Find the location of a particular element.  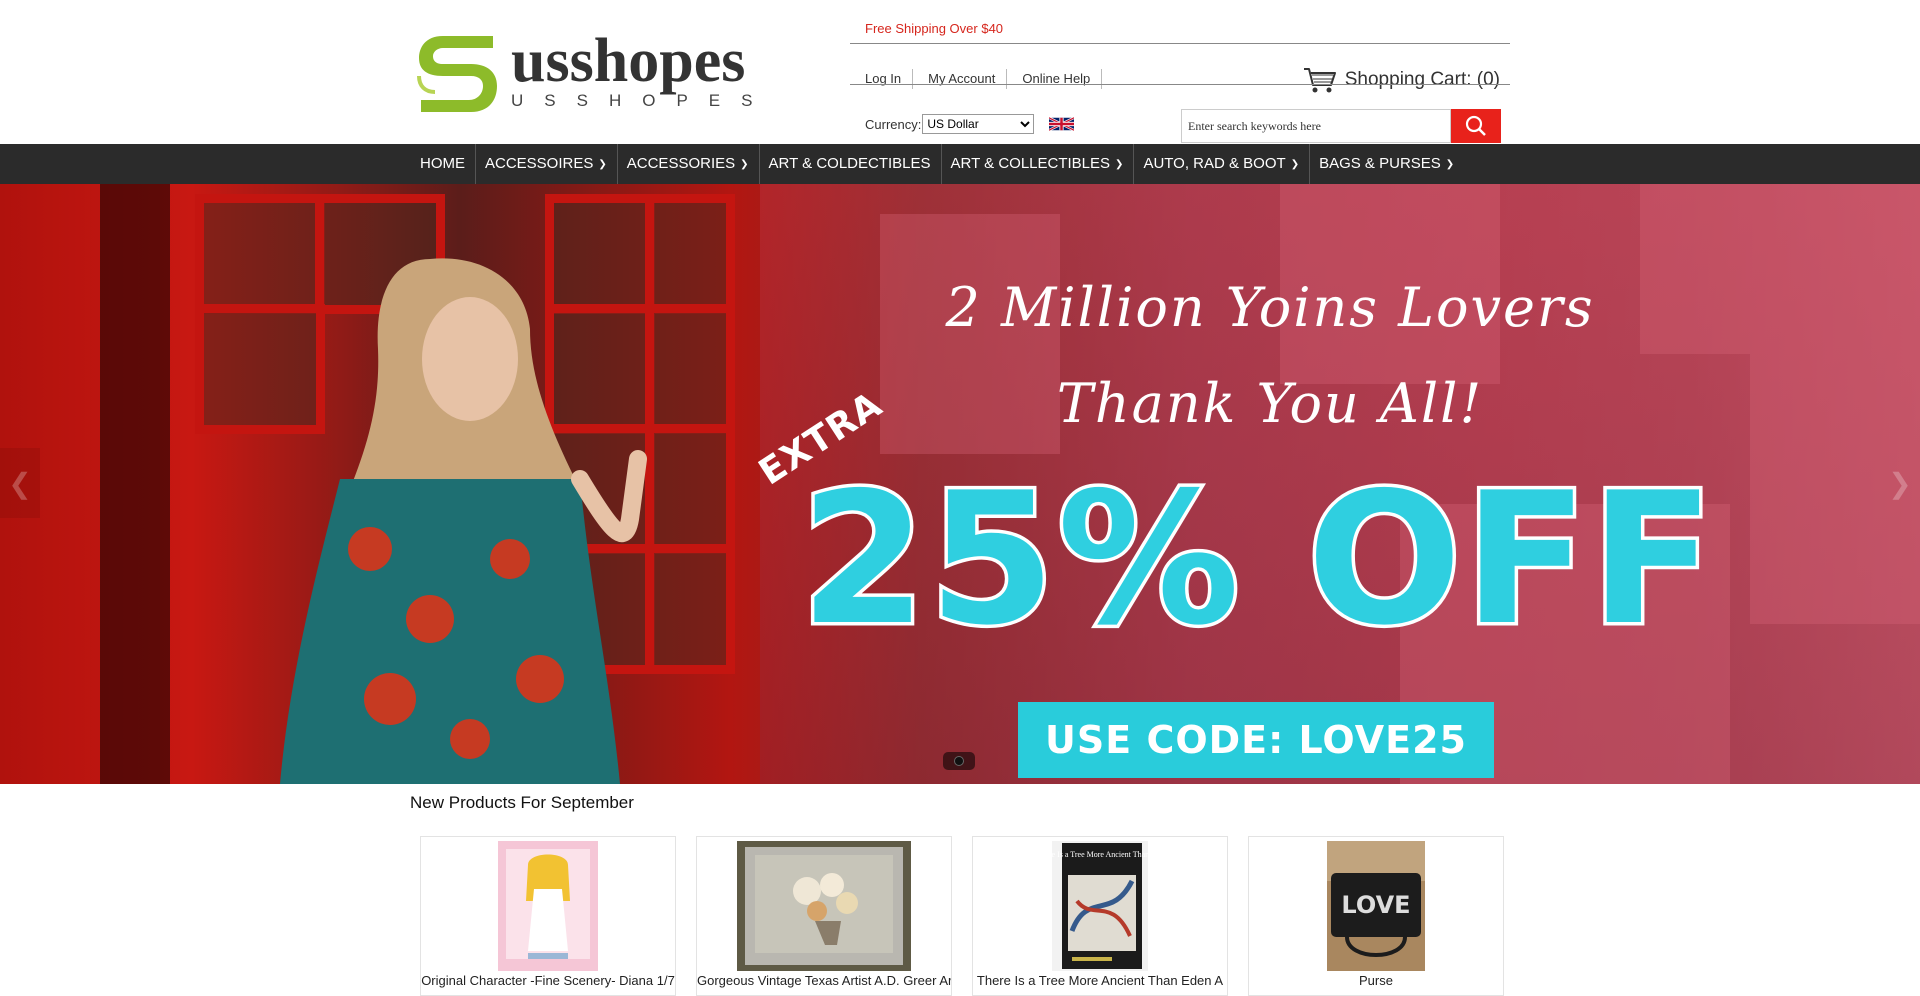

nav-art-collectibles: ART & COLLECTIBLES ❯ is located at coordinates (1038, 164).